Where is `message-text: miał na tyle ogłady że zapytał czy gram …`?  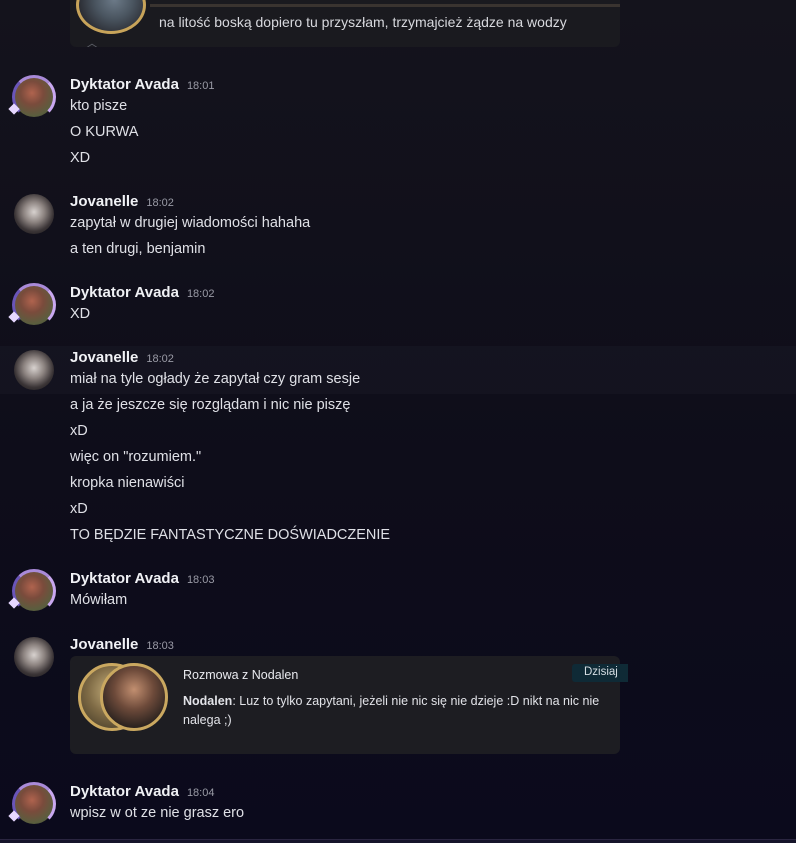 message-text: miał na tyle ogłady że zapytał czy gram … is located at coordinates (215, 379).